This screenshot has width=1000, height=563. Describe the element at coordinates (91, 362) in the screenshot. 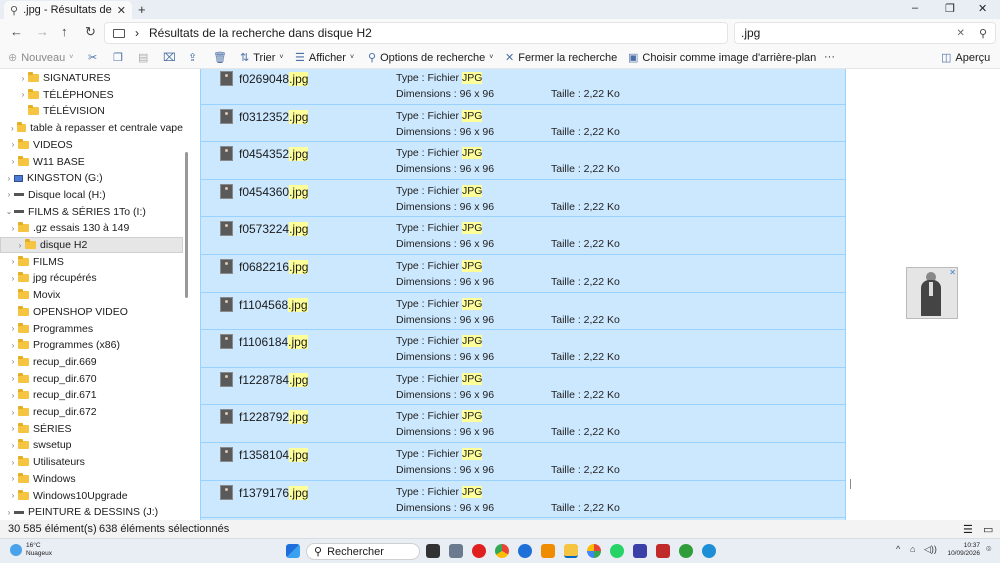

I see `sidebar-item: › recup_dir.669` at that location.